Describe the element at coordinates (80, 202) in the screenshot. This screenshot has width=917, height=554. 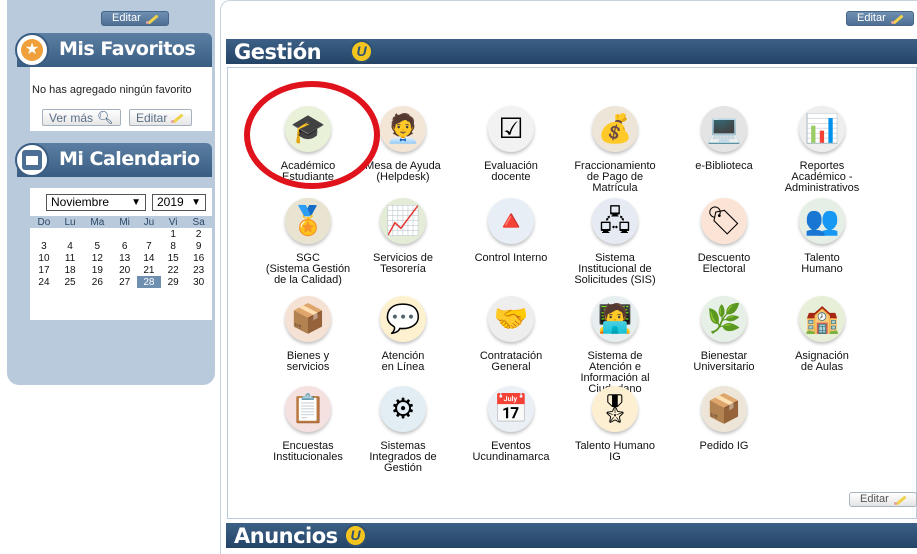
I see `month-value: Noviembre` at that location.